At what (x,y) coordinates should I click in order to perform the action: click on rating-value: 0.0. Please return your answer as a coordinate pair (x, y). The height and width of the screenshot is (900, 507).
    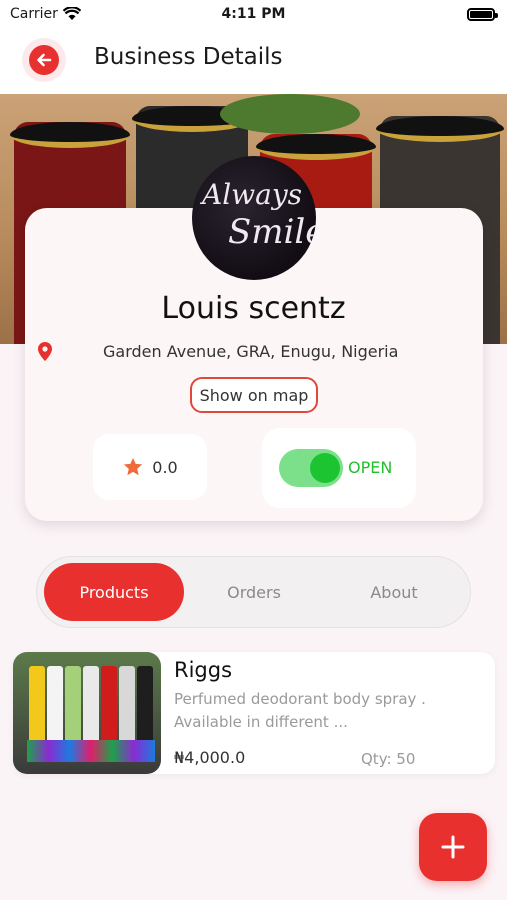
    Looking at the image, I should click on (165, 467).